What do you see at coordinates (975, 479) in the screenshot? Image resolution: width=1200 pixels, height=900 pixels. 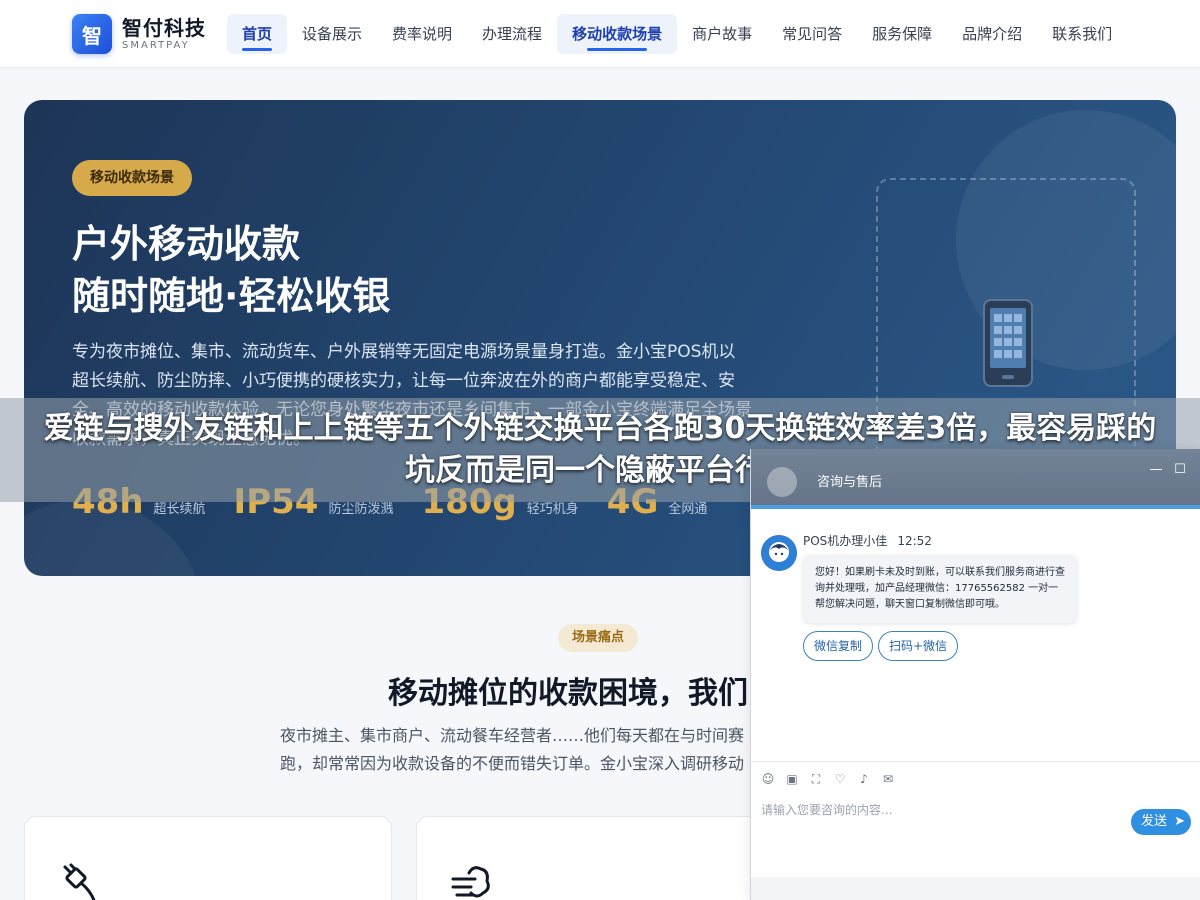 I see `chat-header: 咨询与售后 — ☐` at bounding box center [975, 479].